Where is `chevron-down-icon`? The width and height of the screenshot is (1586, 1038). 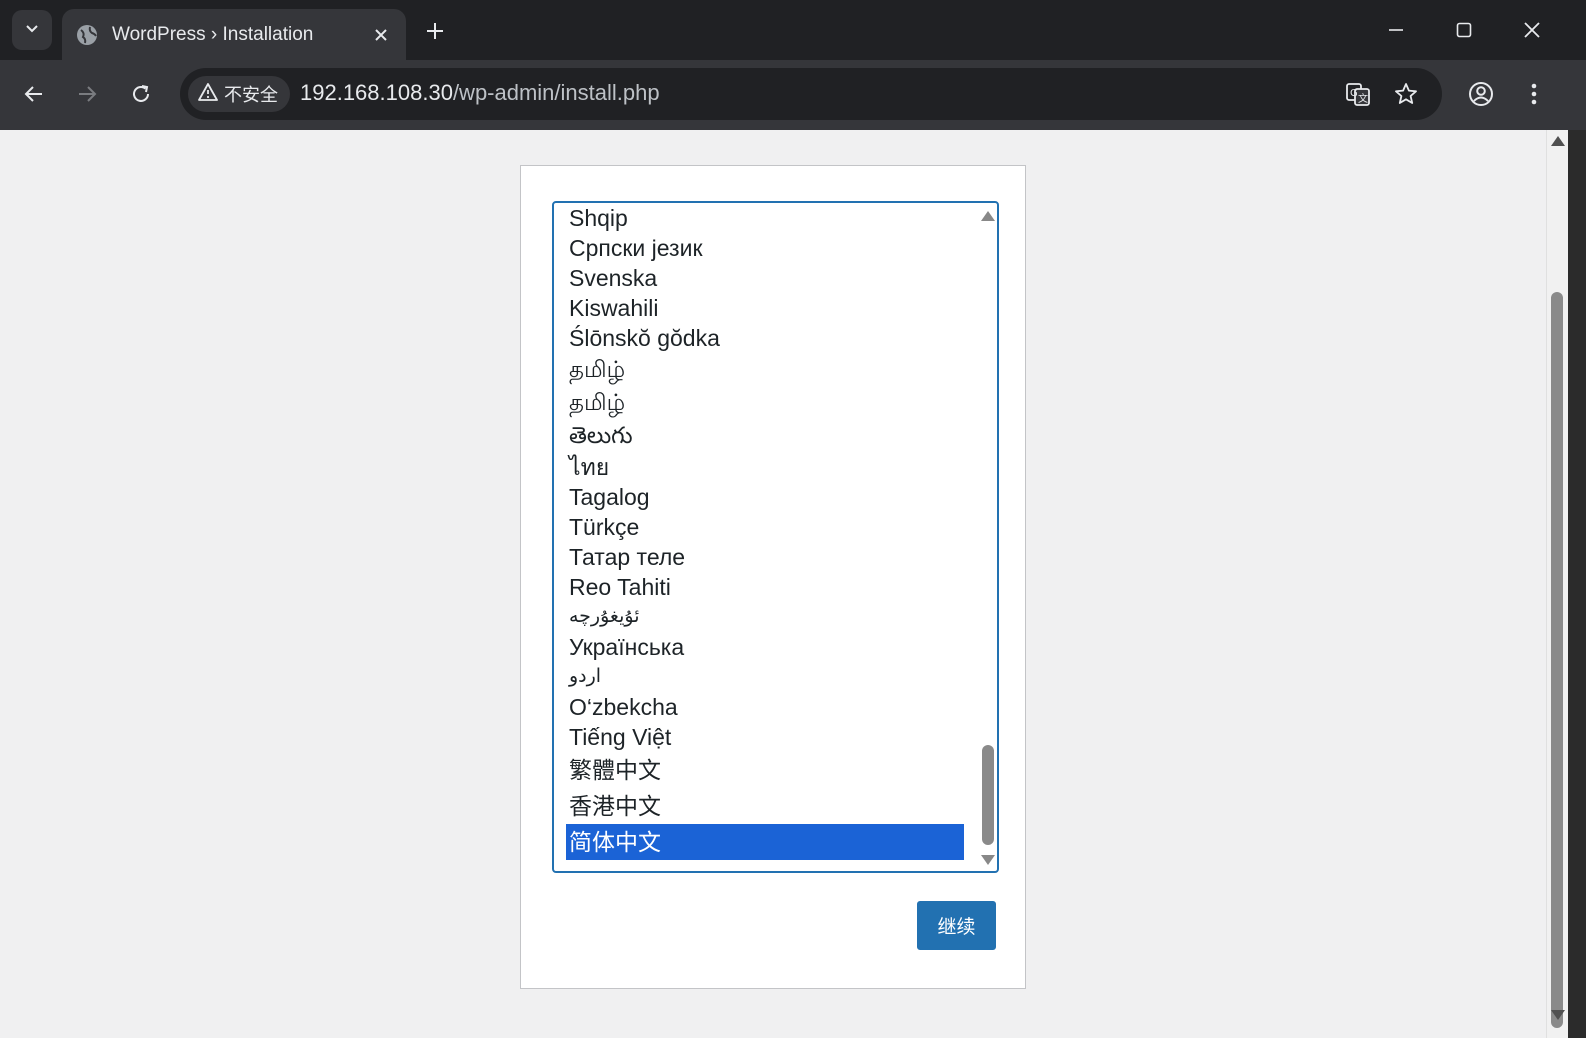 chevron-down-icon is located at coordinates (32, 30).